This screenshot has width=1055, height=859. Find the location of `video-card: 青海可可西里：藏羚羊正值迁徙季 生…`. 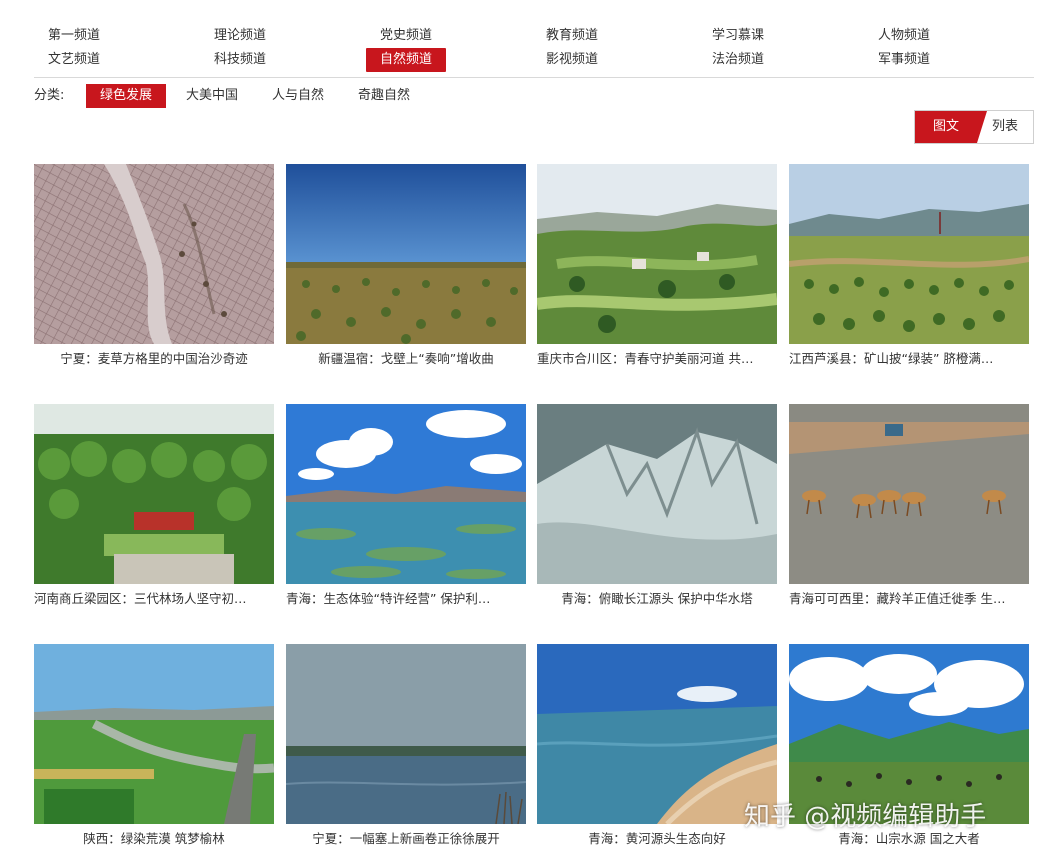

video-card: 青海可可西里：藏羚羊正值迁徙季 生… is located at coordinates (909, 511).